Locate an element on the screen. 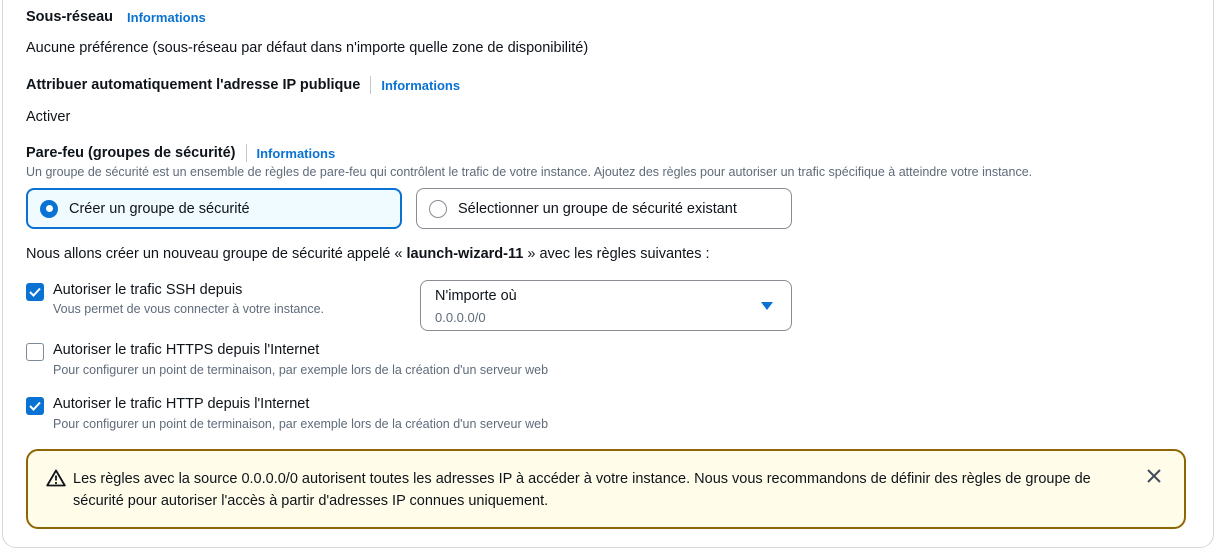  subnet-label: Sous-réseau is located at coordinates (70, 17).